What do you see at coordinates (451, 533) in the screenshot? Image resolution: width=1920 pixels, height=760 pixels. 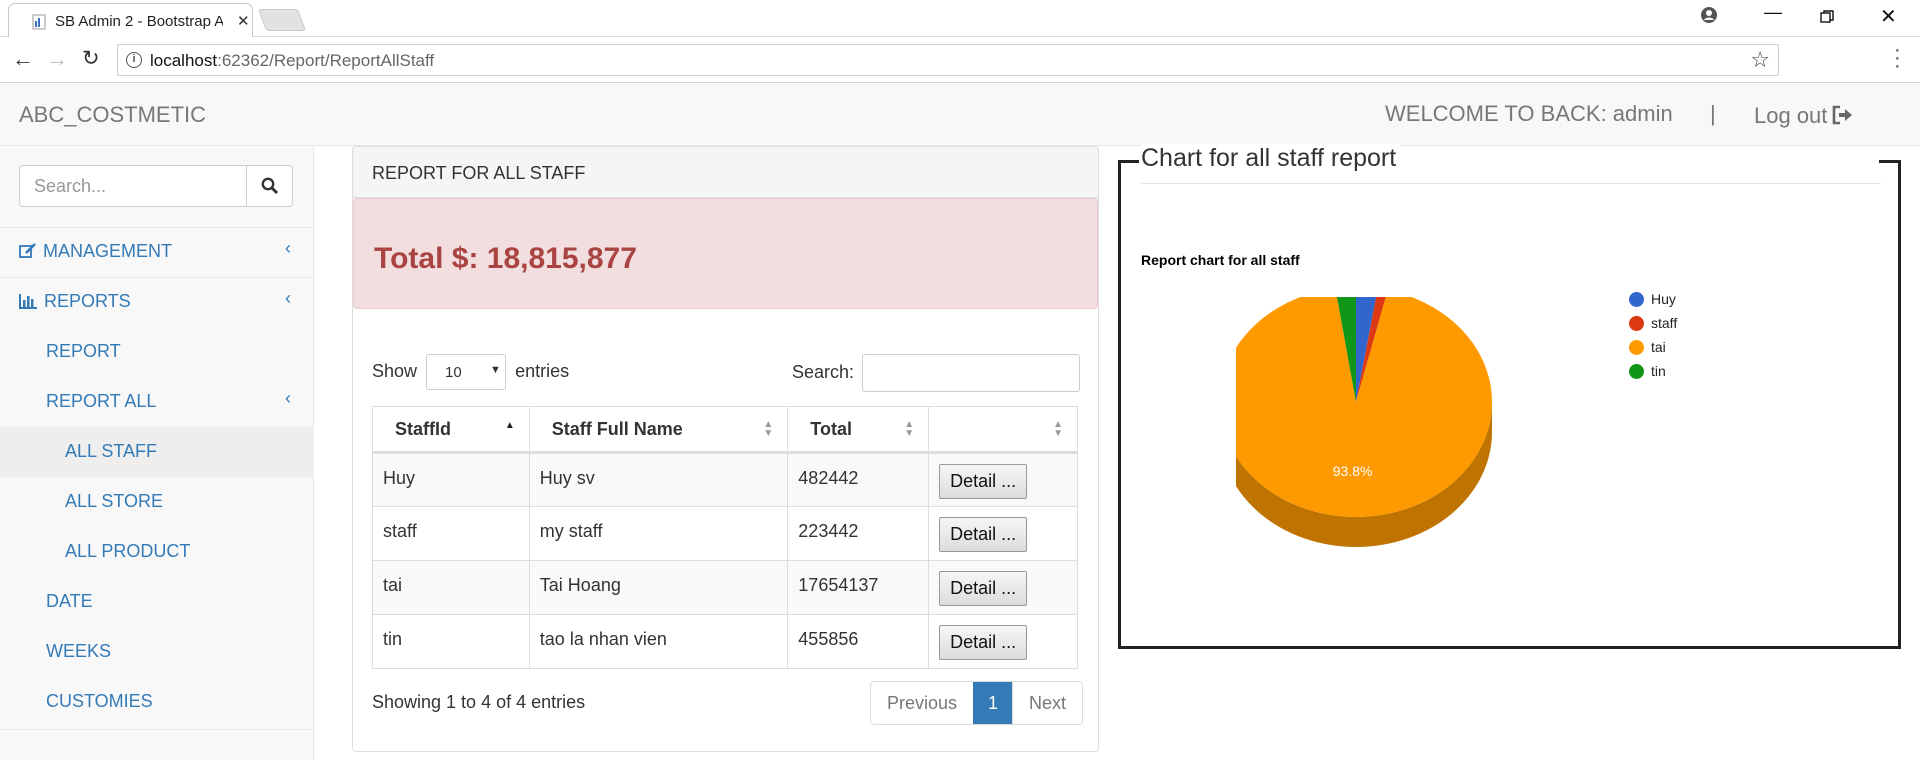 I see `cell-staffid: staff` at bounding box center [451, 533].